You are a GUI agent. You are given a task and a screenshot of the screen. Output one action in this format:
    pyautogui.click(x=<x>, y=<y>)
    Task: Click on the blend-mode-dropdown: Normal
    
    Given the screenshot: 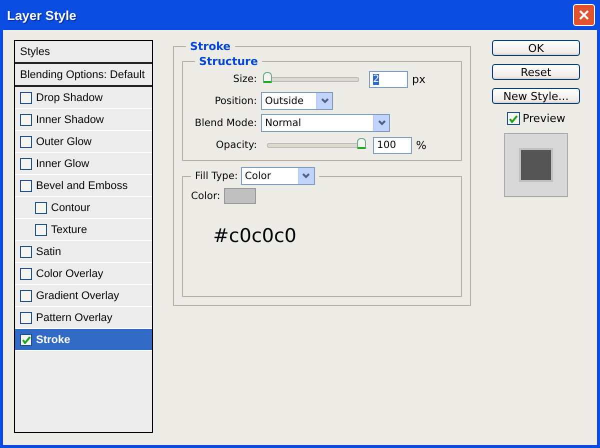 What is the action you would take?
    pyautogui.click(x=325, y=123)
    